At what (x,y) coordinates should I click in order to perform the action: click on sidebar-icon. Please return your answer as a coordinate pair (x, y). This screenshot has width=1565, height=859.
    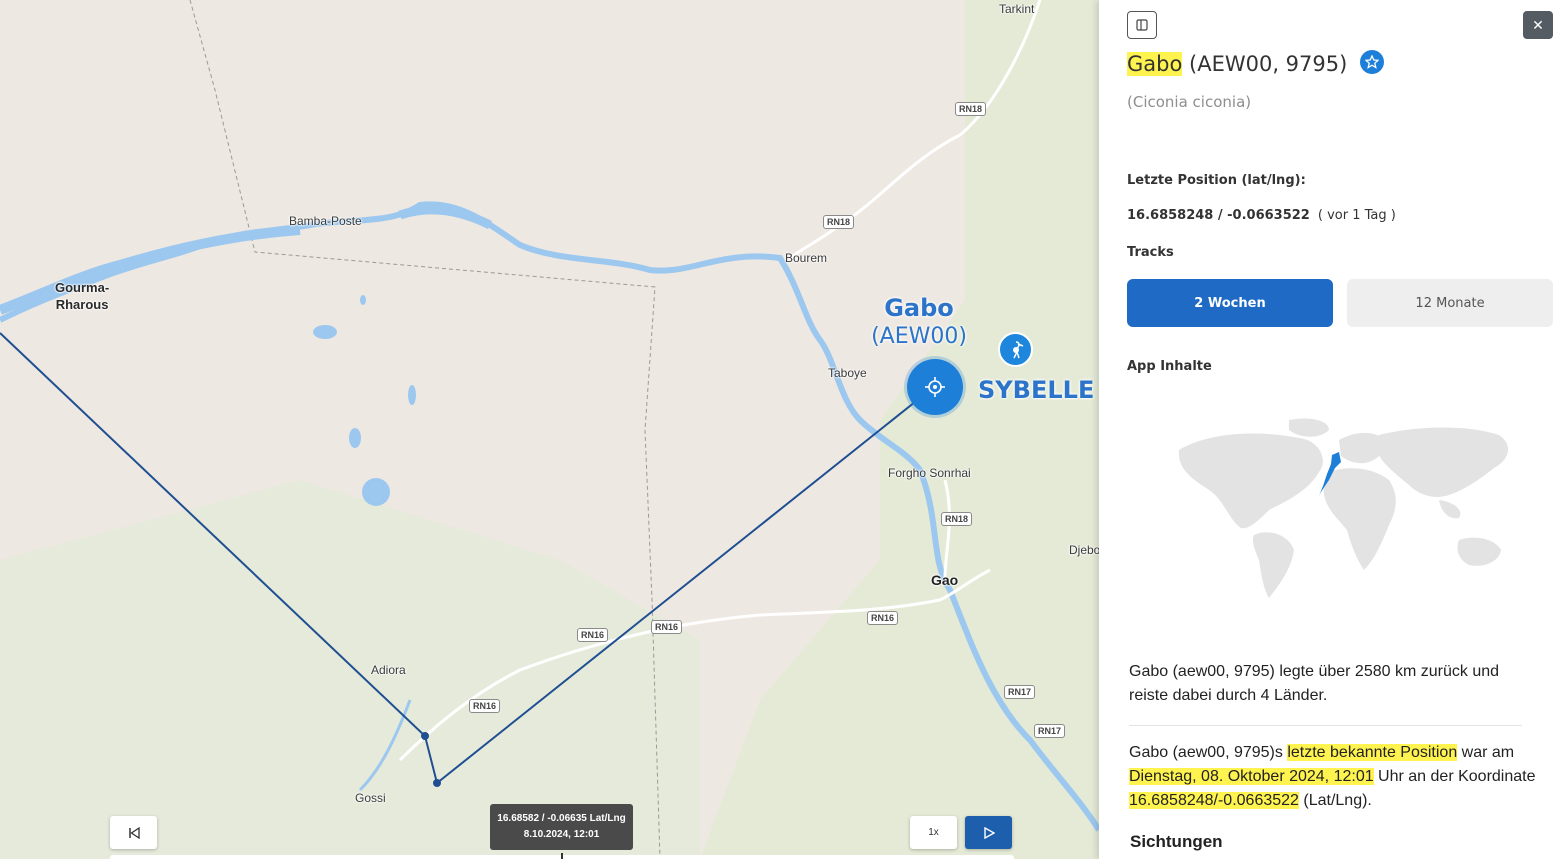
    Looking at the image, I should click on (1142, 25).